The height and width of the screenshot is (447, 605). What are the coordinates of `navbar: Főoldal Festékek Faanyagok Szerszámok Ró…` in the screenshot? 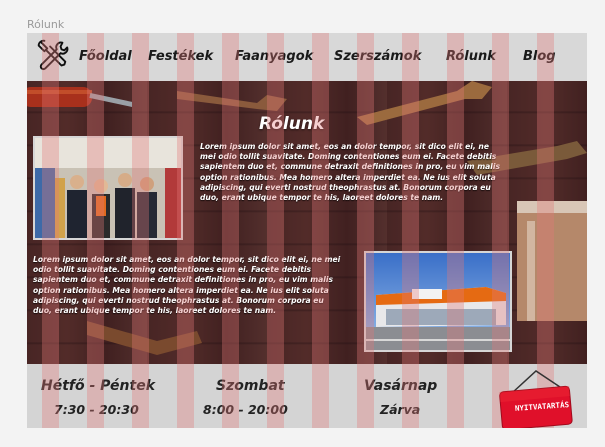 It's located at (307, 57).